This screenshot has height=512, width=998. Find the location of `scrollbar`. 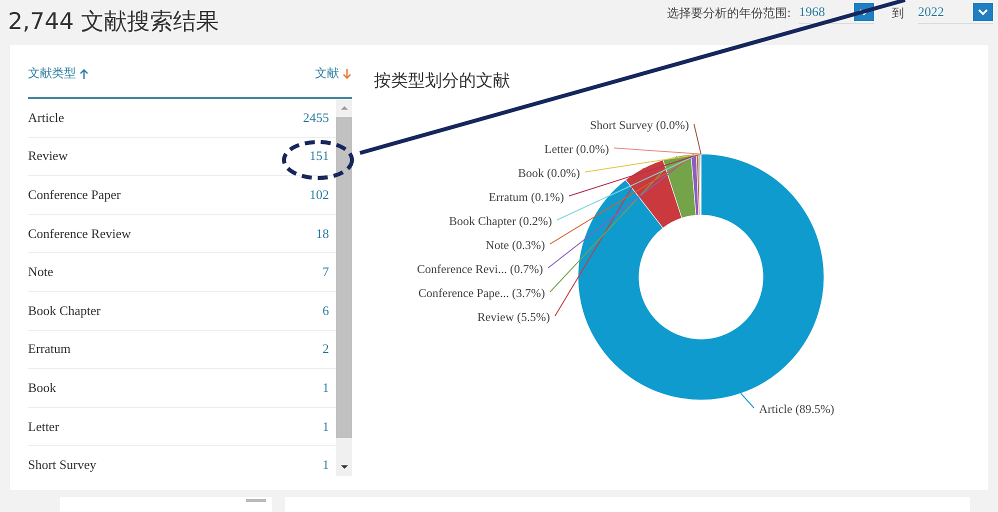

scrollbar is located at coordinates (344, 287).